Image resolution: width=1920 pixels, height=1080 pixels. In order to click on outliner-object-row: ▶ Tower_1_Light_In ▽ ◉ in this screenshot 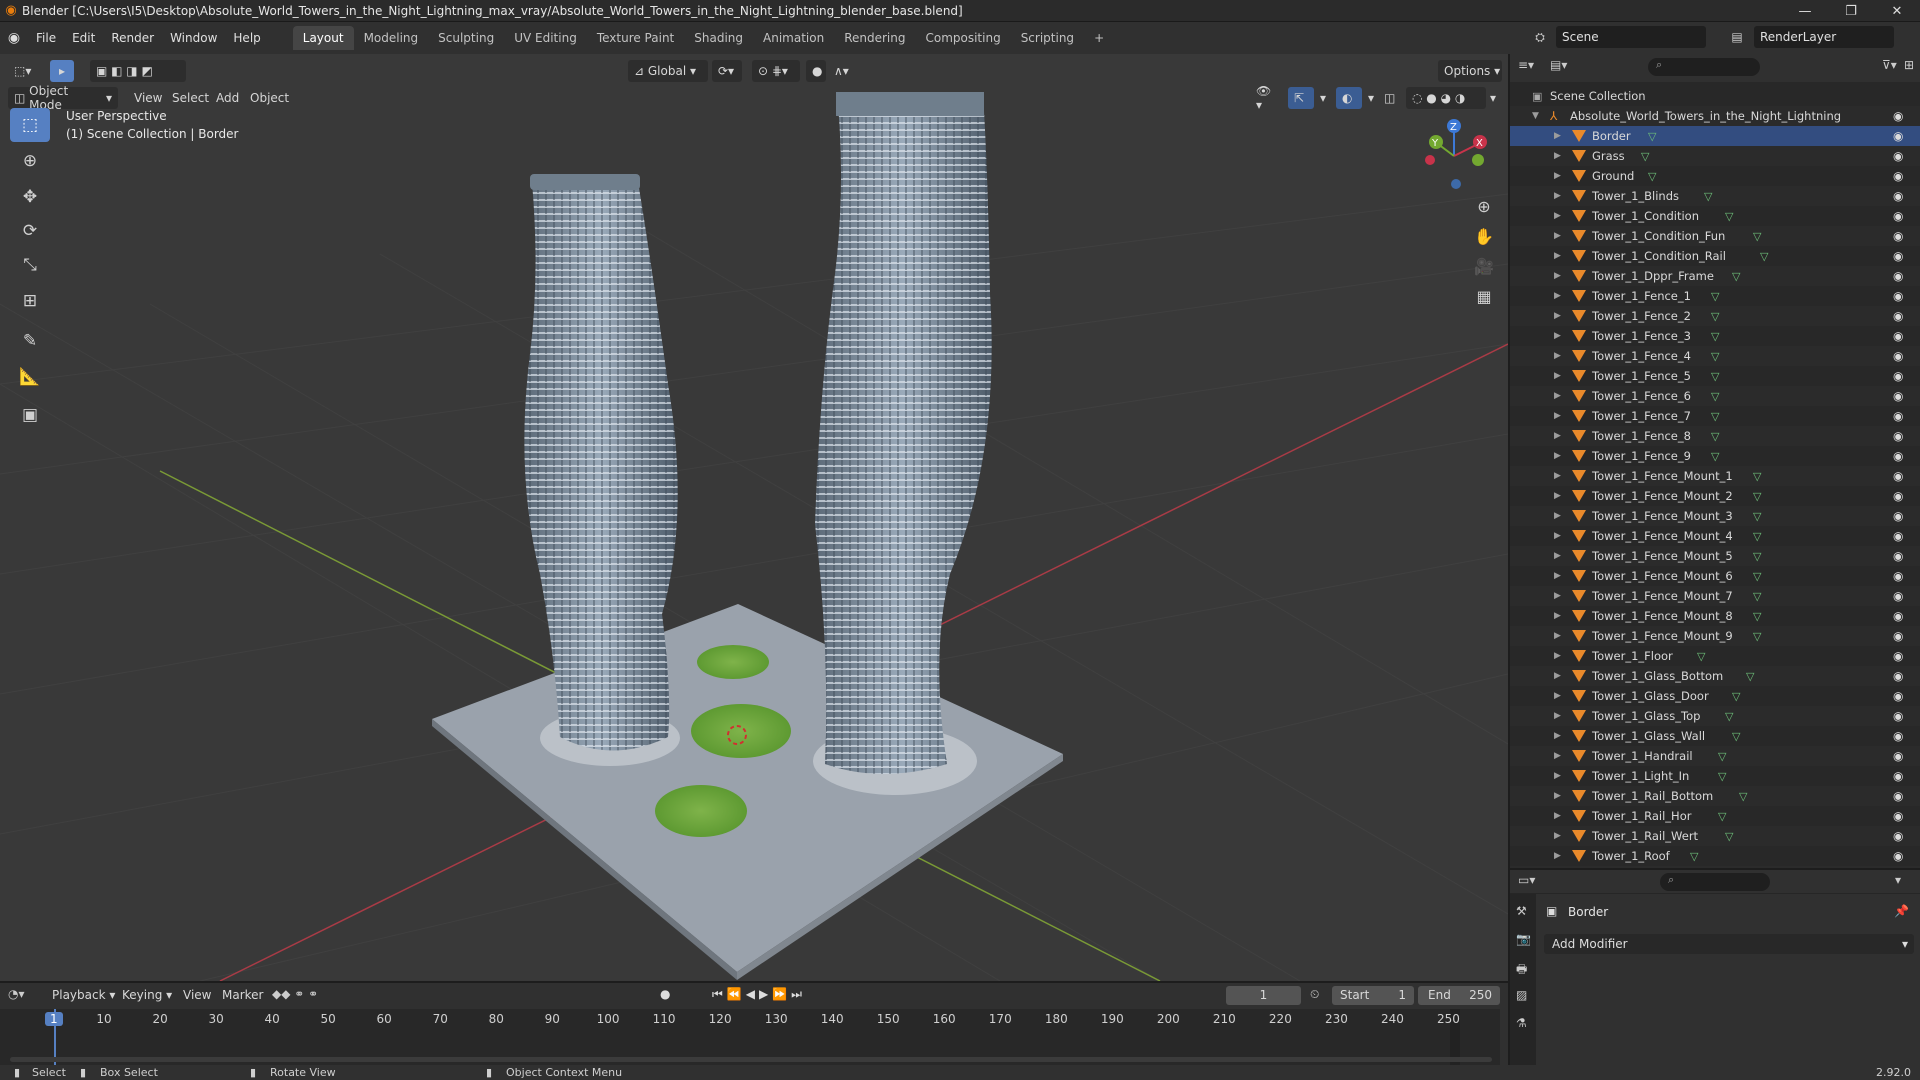, I will do `click(1715, 776)`.